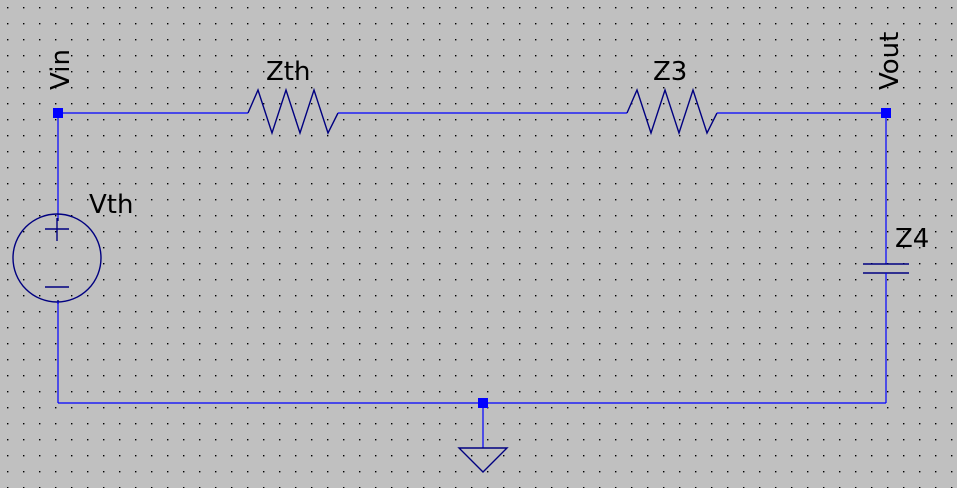 The height and width of the screenshot is (488, 957). Describe the element at coordinates (886, 113) in the screenshot. I see `junction-vout` at that location.